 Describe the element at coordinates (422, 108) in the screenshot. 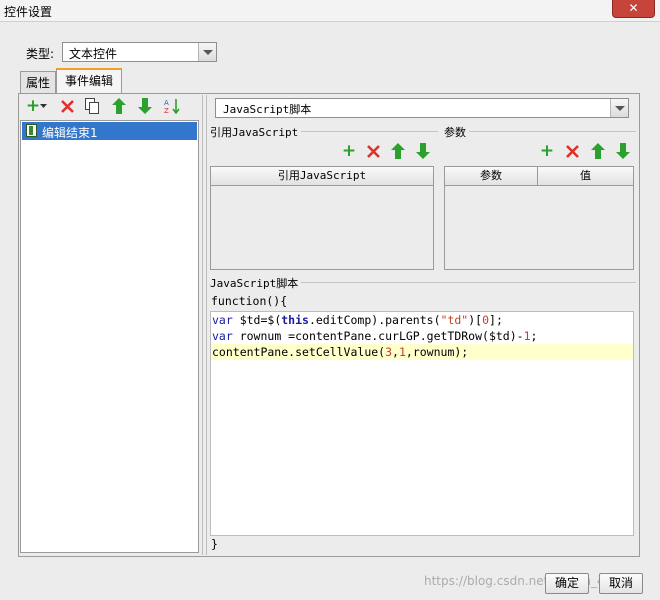

I see `script-type-select: JavaScript脚本` at that location.